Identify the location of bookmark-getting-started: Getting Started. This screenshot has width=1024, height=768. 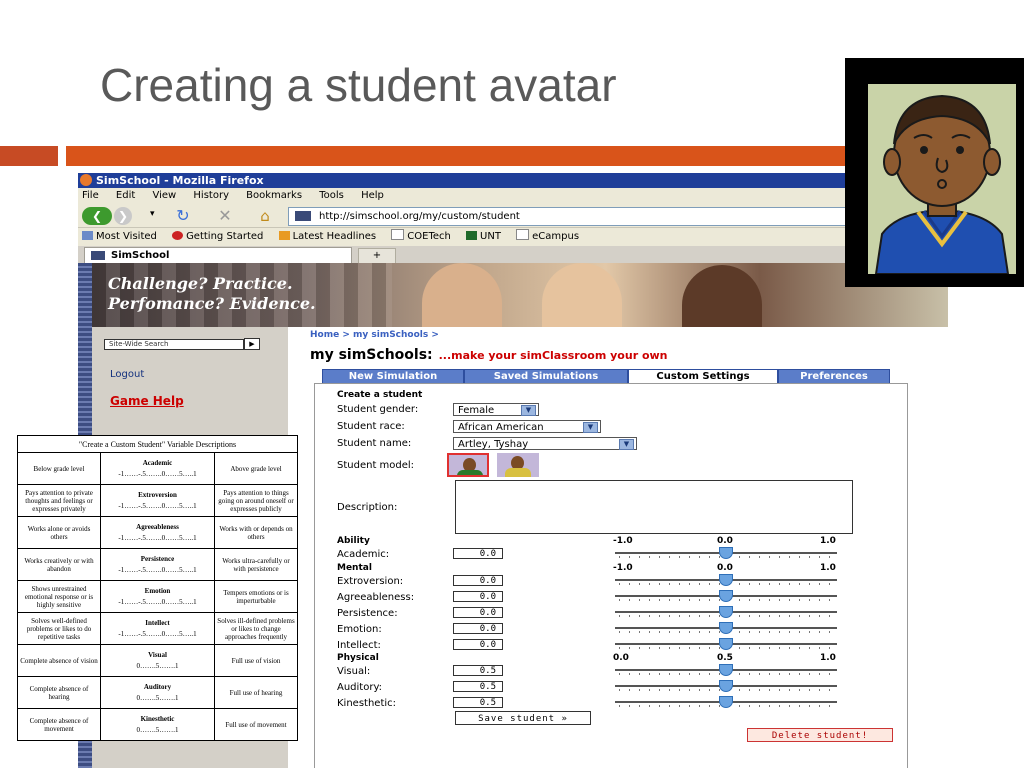
(217, 236).